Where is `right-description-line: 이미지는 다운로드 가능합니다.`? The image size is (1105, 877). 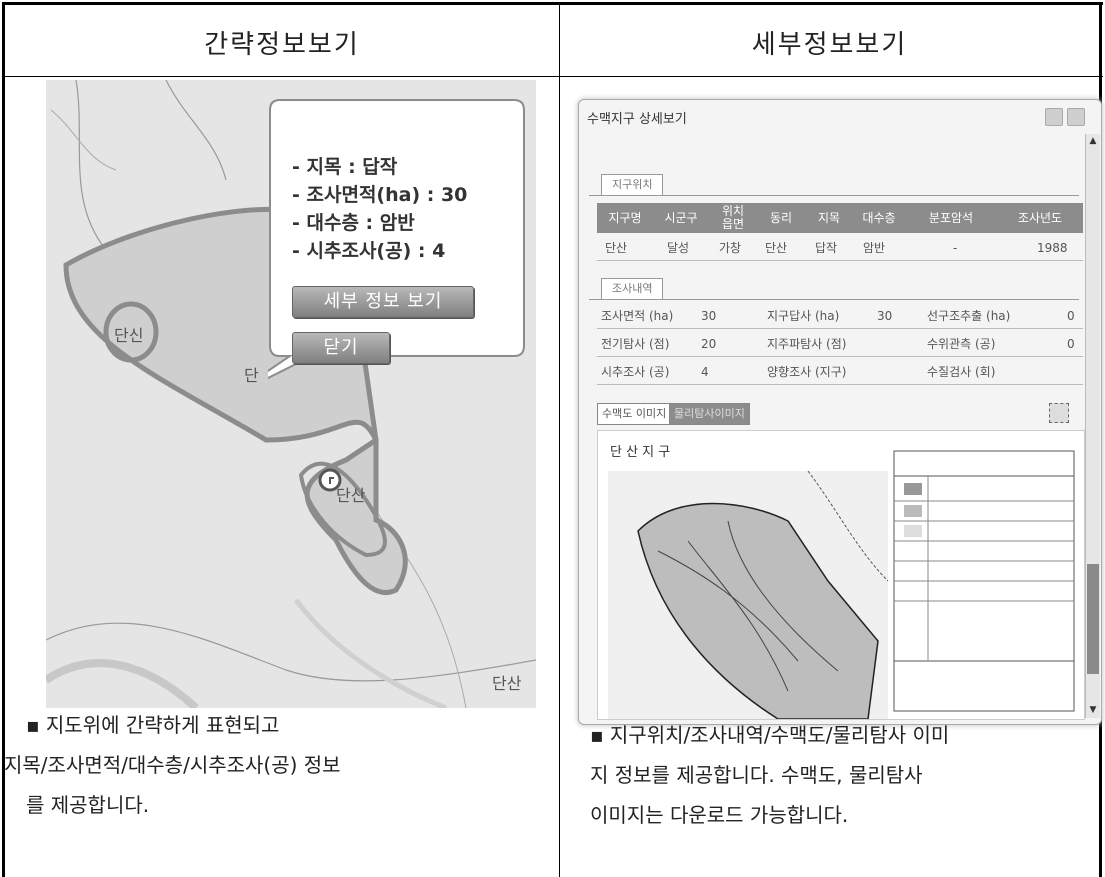 right-description-line: 이미지는 다운로드 가능합니다. is located at coordinates (719, 815).